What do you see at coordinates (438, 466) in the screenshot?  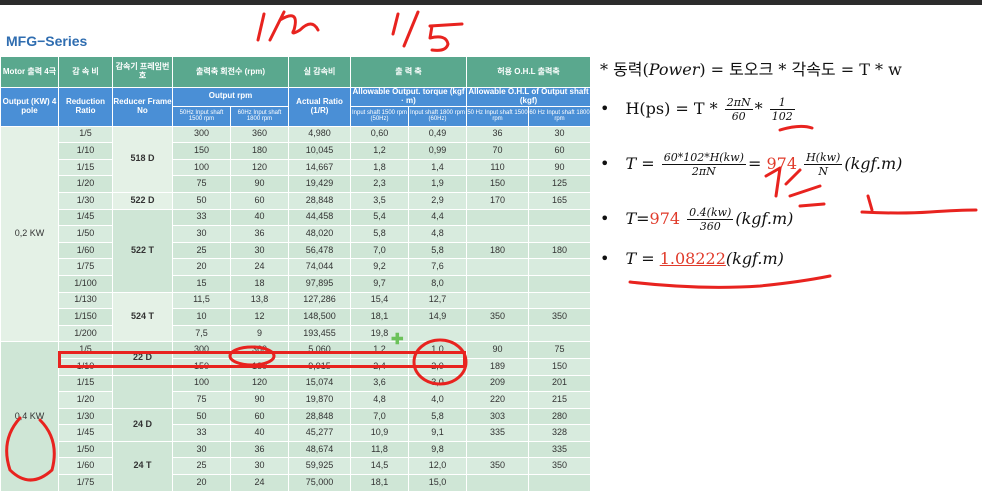 I see `data-cell: 12,0` at bounding box center [438, 466].